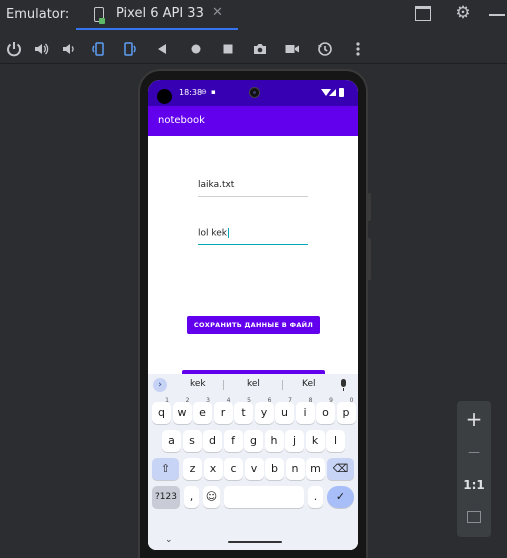 This screenshot has height=558, width=507. I want to click on key-f: f, so click(233, 441).